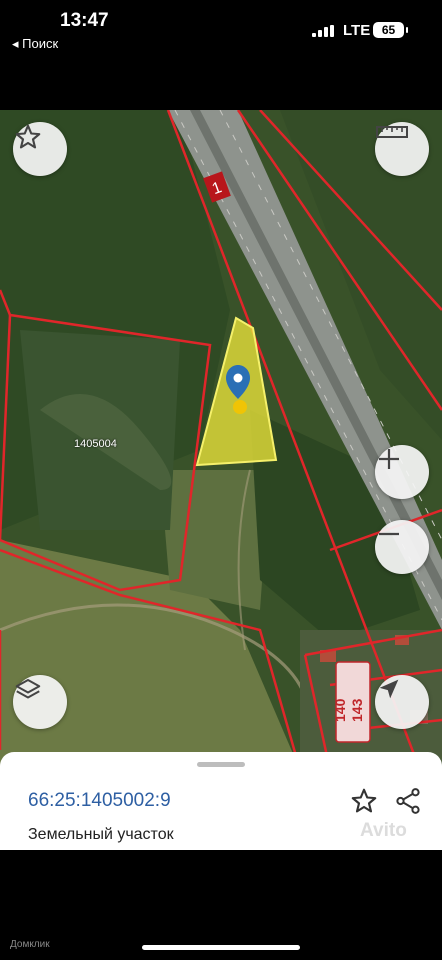 This screenshot has width=442, height=960. I want to click on object-type: Земельный участок, so click(101, 834).